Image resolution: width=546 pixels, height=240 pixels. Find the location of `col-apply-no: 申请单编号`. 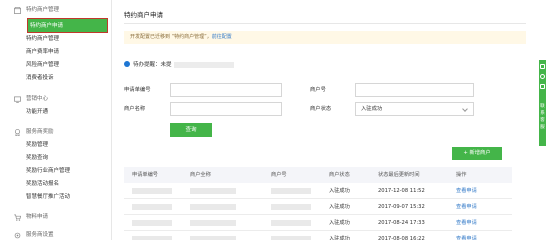

col-apply-no: 申请单编号 is located at coordinates (145, 175).